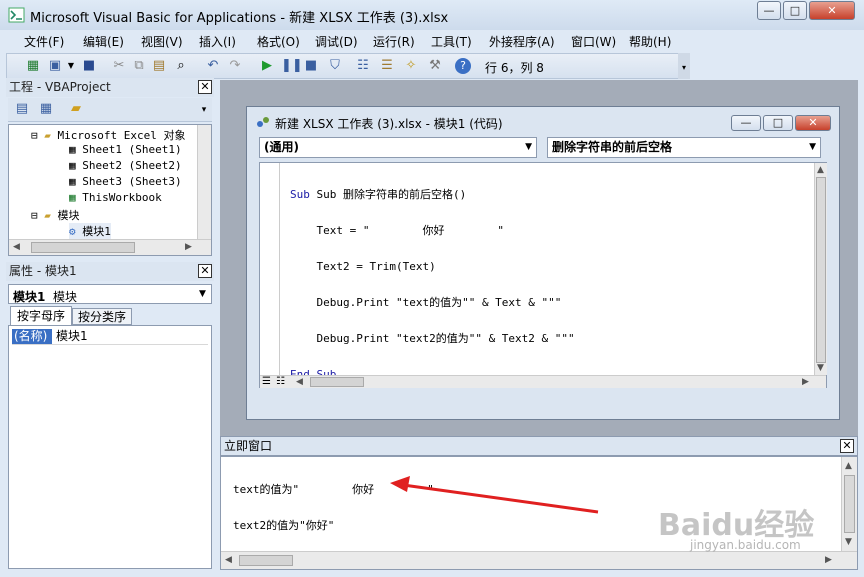 This screenshot has width=864, height=577. What do you see at coordinates (55, 215) in the screenshot?
I see `tree-modules: ⊟ ▰ 模块` at bounding box center [55, 215].